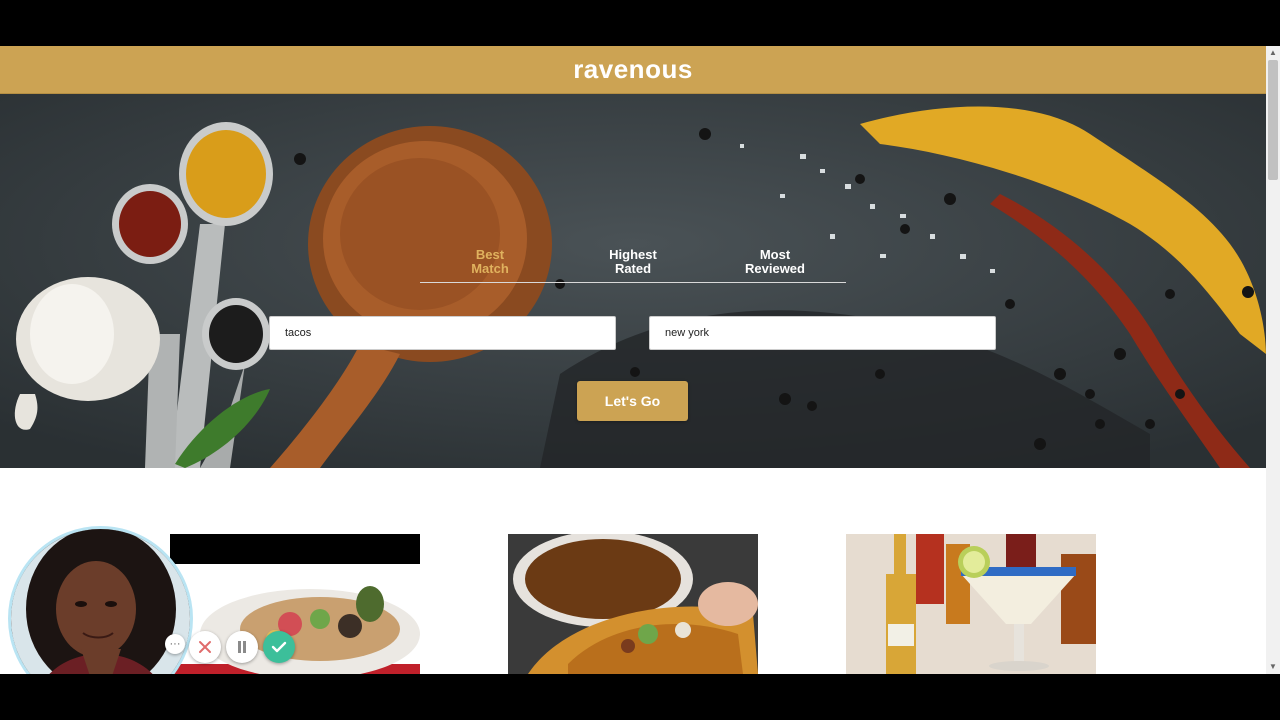 This screenshot has width=1280, height=720. What do you see at coordinates (1273, 53) in the screenshot?
I see `scroll-up-arrow-icon: ▲` at bounding box center [1273, 53].